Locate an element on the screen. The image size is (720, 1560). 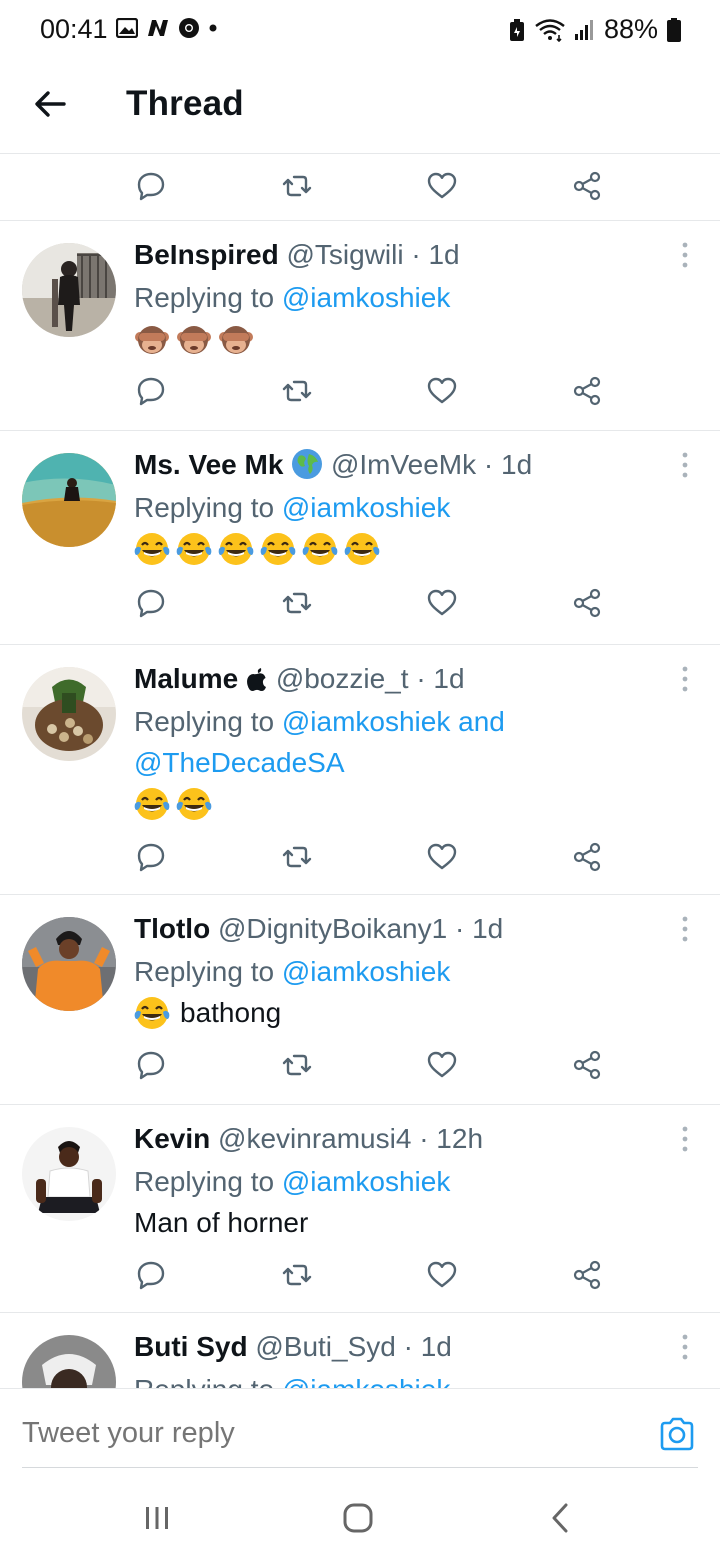
author-name: Buti Syd is located at coordinates (191, 1346).